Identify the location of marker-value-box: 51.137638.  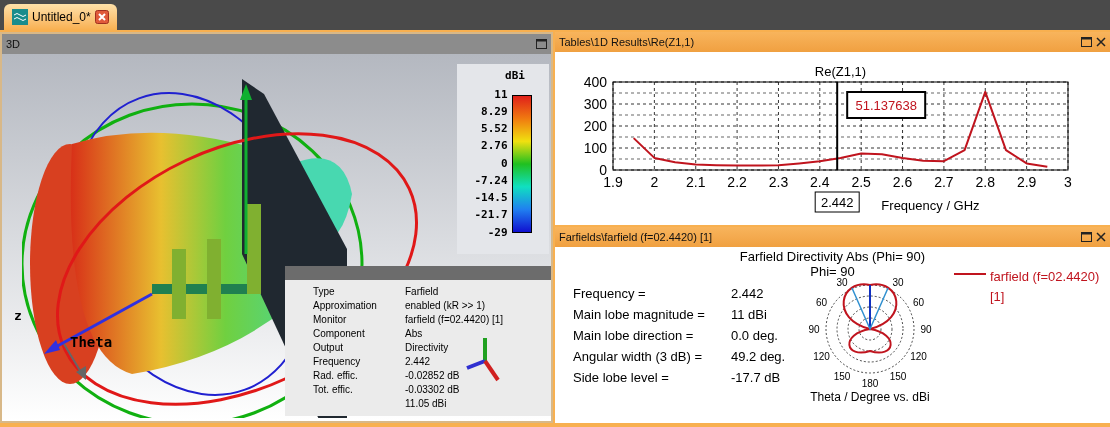
(886, 105).